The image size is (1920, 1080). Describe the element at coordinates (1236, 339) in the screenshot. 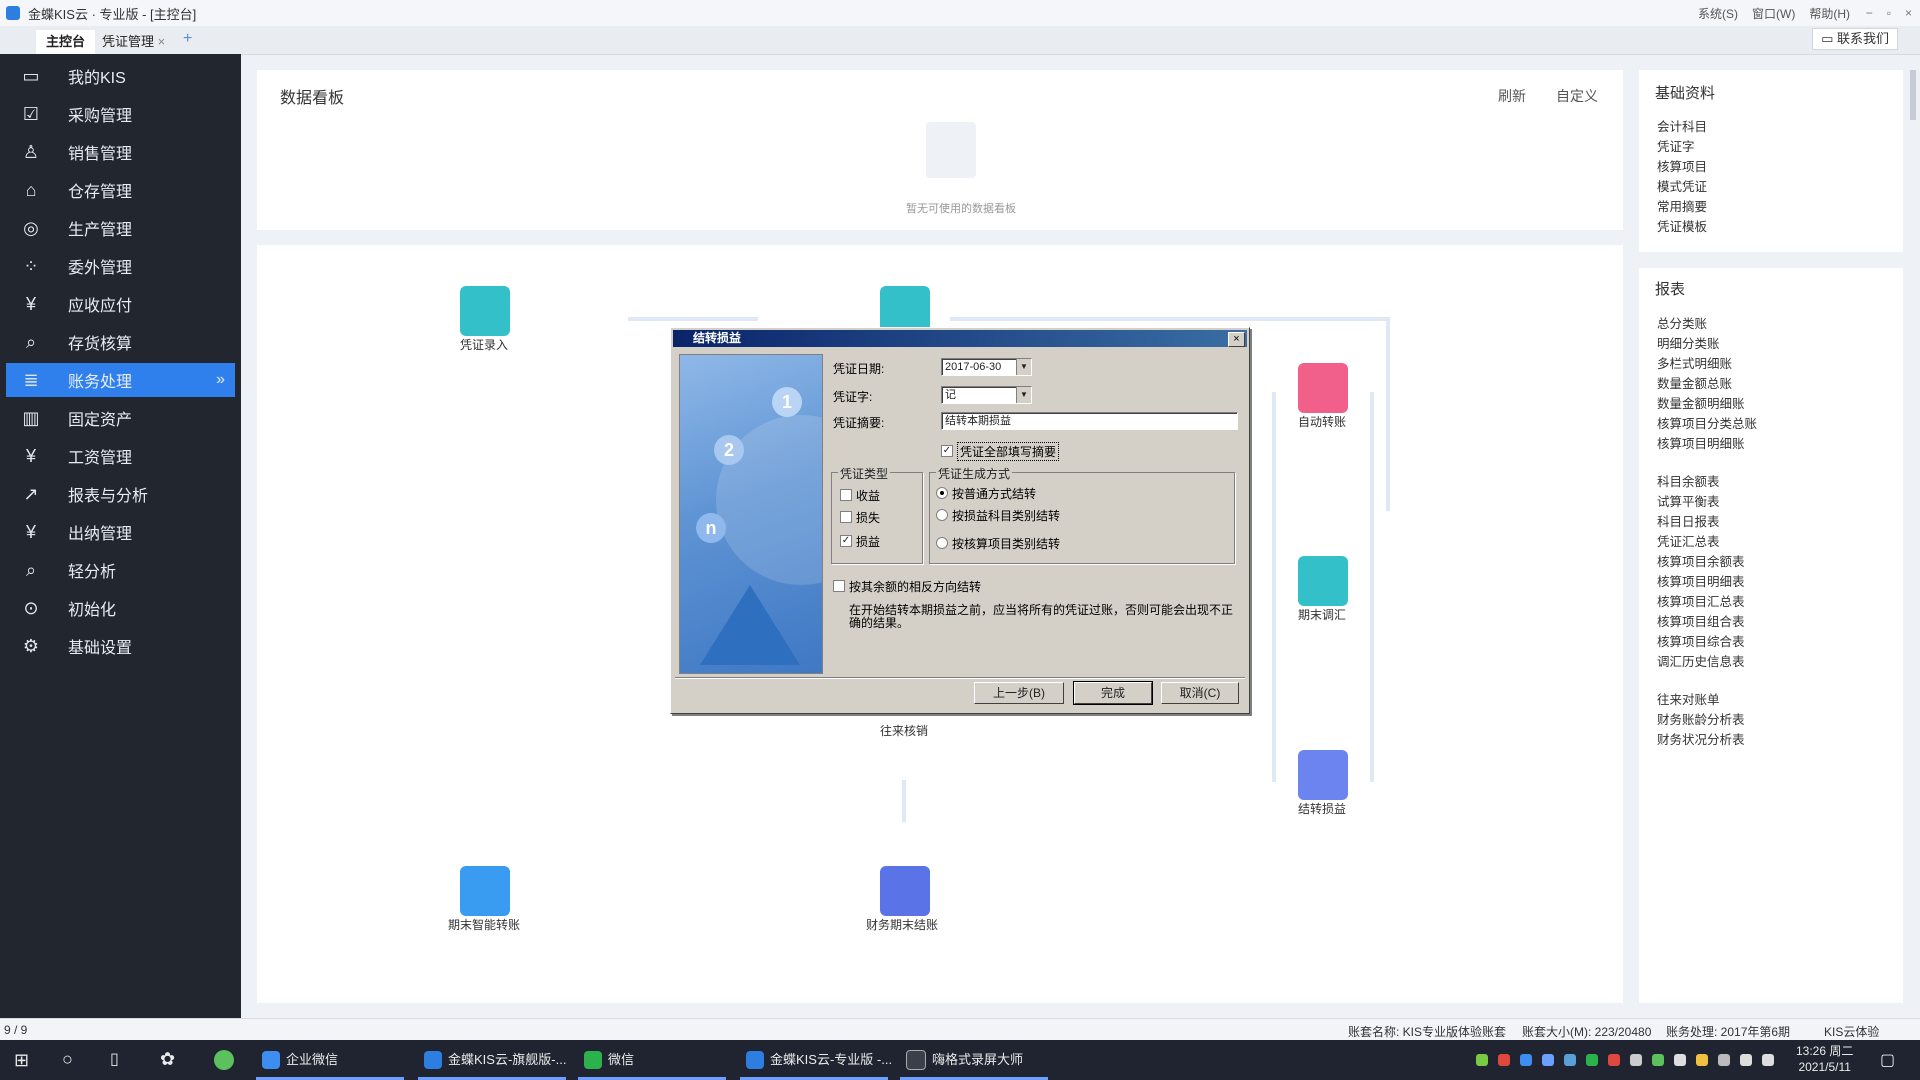

I see `dialog-close-button: ×` at that location.